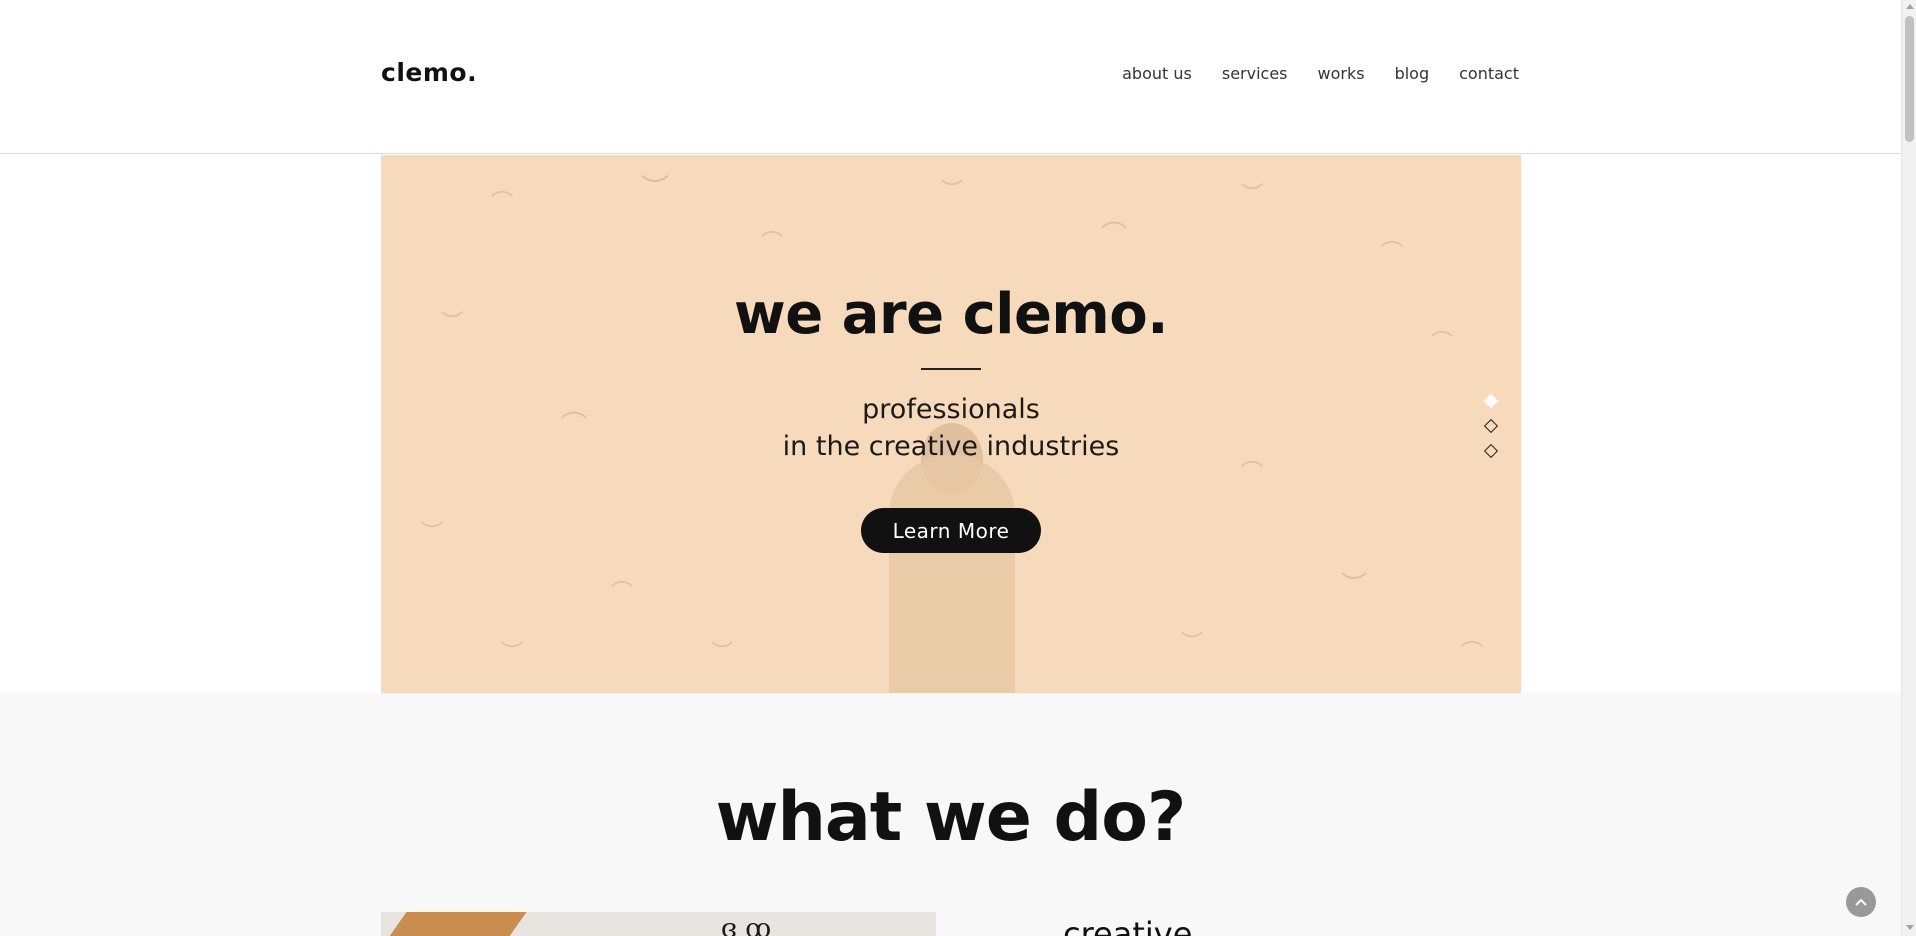 The image size is (1916, 936). What do you see at coordinates (1128, 925) in the screenshot?
I see `service-card-title: creative` at bounding box center [1128, 925].